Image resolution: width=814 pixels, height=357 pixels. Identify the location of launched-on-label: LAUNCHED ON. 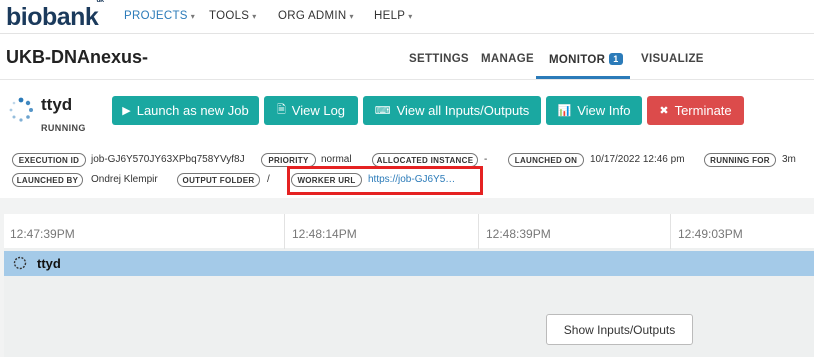
(546, 160).